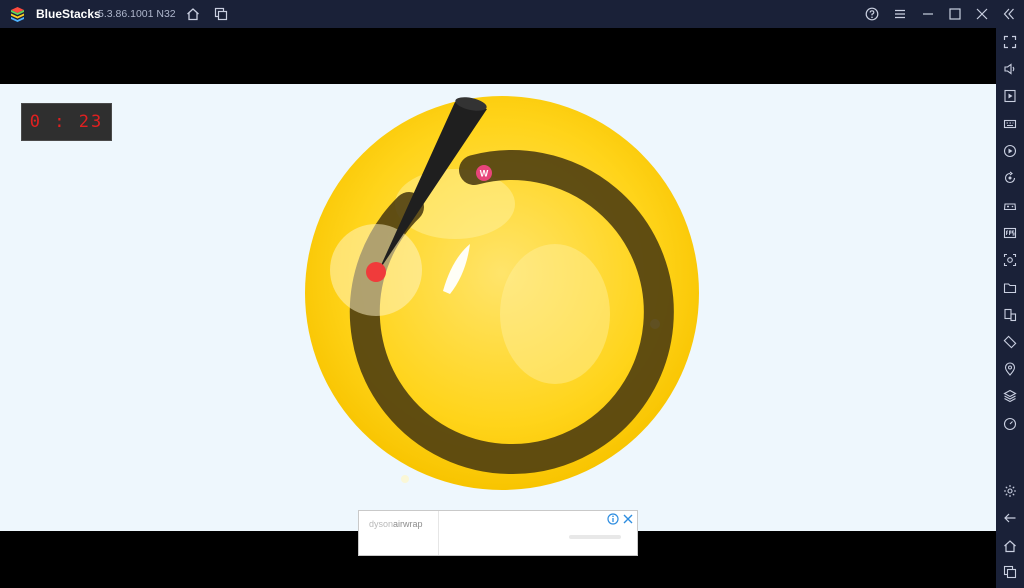 The image size is (1024, 588). Describe the element at coordinates (1010, 424) in the screenshot. I see `eco-mode-icon` at that location.